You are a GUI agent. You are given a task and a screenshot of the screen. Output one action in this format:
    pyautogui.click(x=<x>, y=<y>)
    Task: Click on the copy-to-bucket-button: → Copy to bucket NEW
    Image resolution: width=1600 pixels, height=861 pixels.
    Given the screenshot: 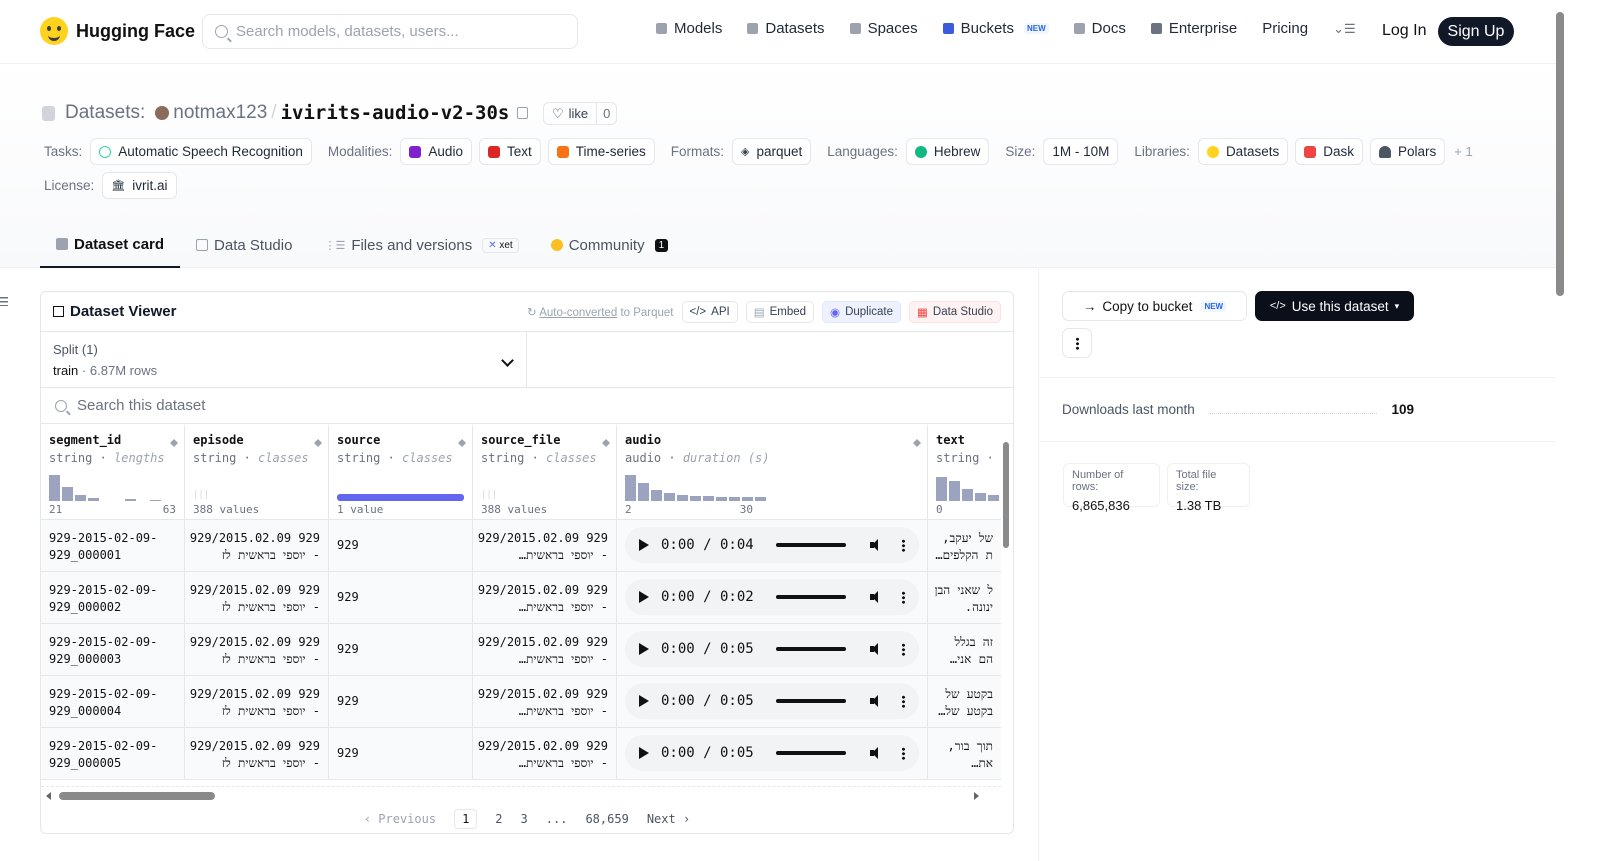 What is the action you would take?
    pyautogui.click(x=1154, y=306)
    